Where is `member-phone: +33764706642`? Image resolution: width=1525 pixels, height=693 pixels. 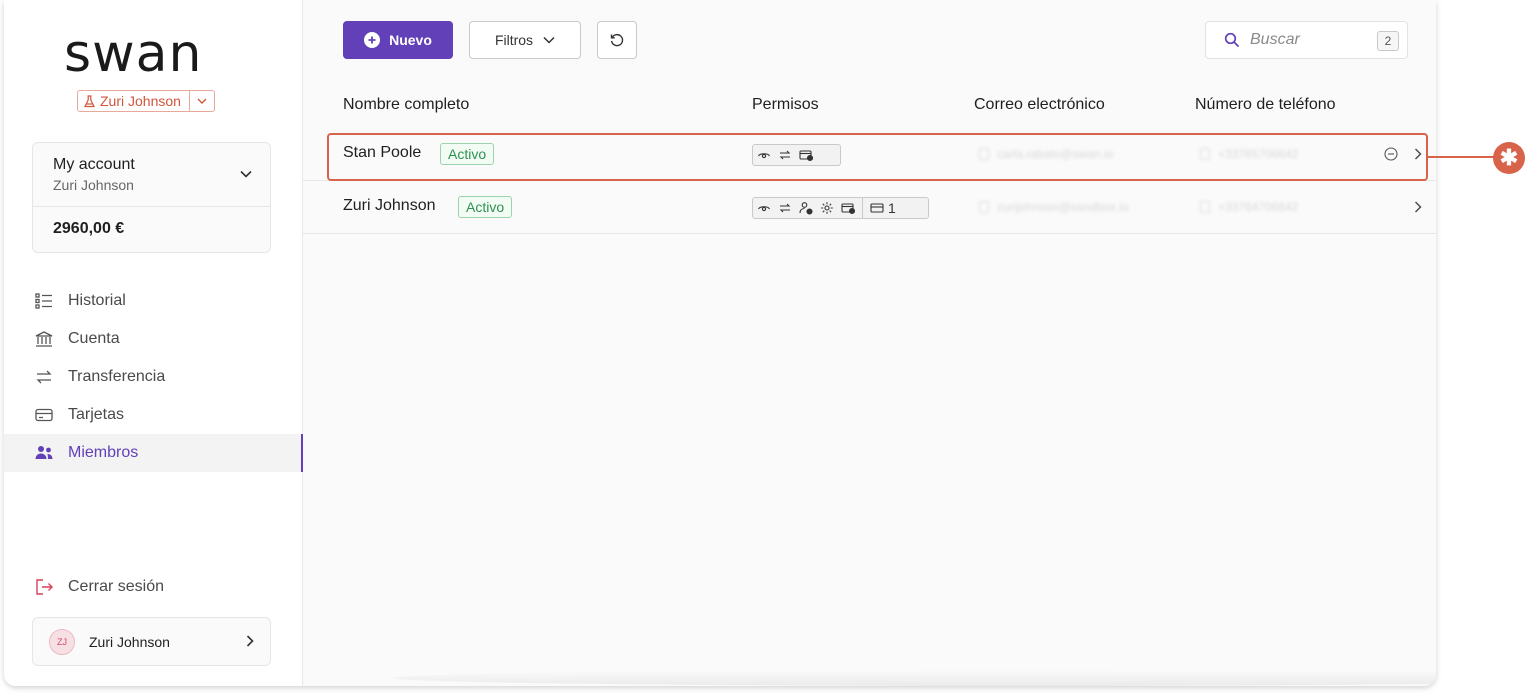 member-phone: +33764706642 is located at coordinates (1249, 207).